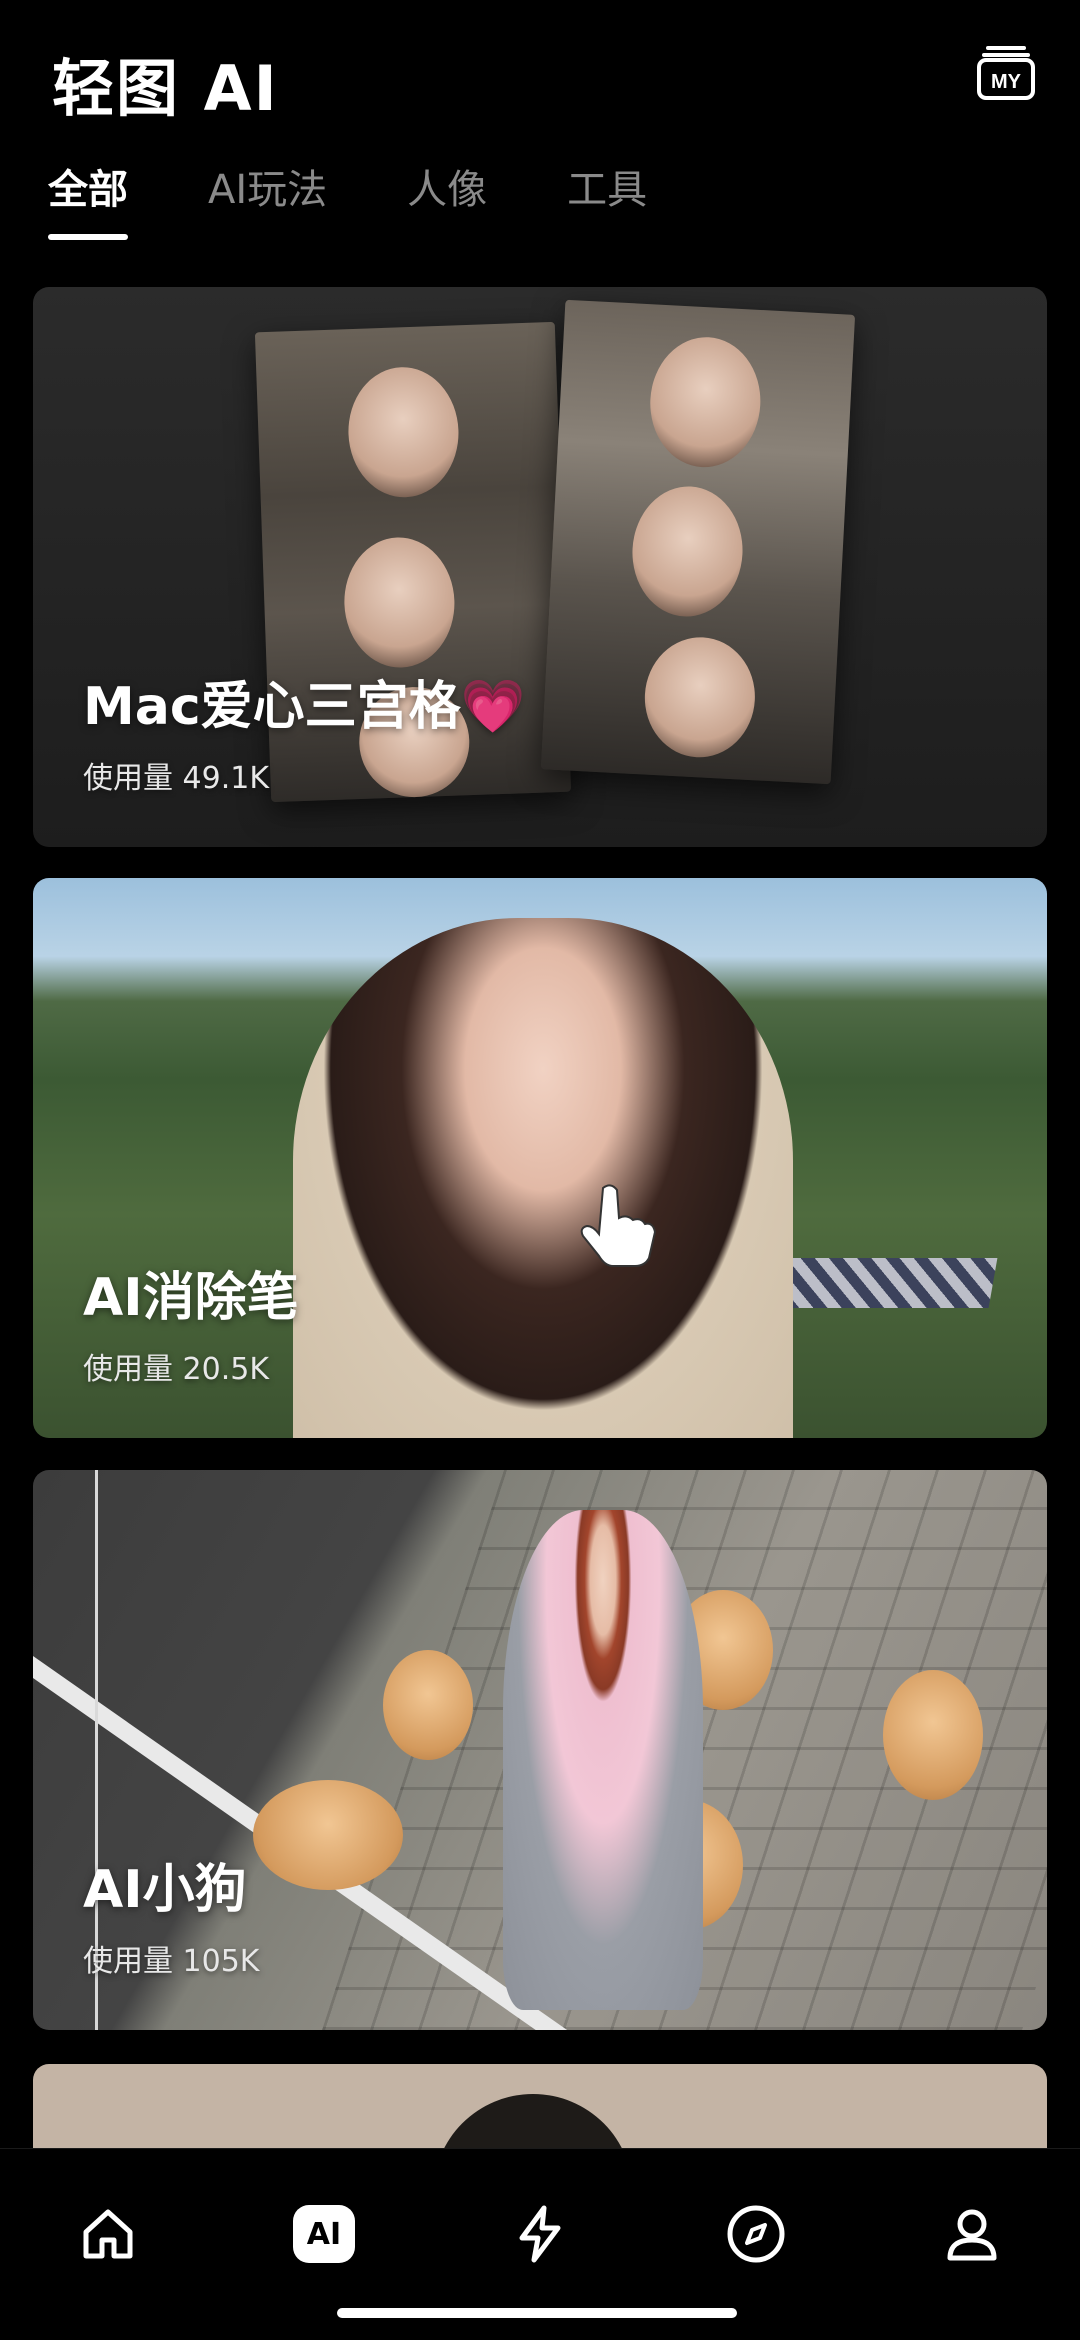 The width and height of the screenshot is (1080, 2340). I want to click on compass-icon, so click(756, 2234).